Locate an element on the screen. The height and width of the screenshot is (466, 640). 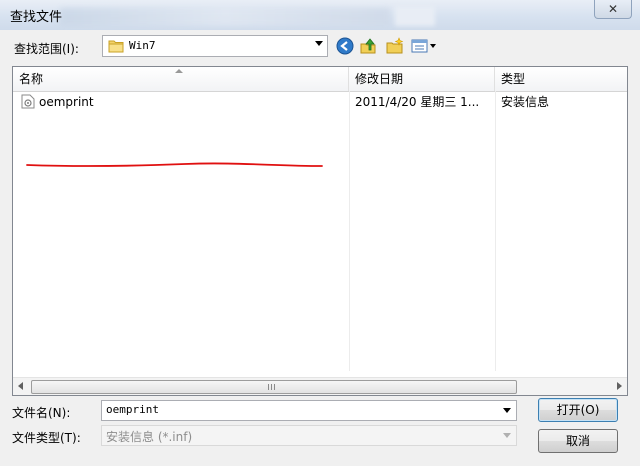
back-button is located at coordinates (345, 46).